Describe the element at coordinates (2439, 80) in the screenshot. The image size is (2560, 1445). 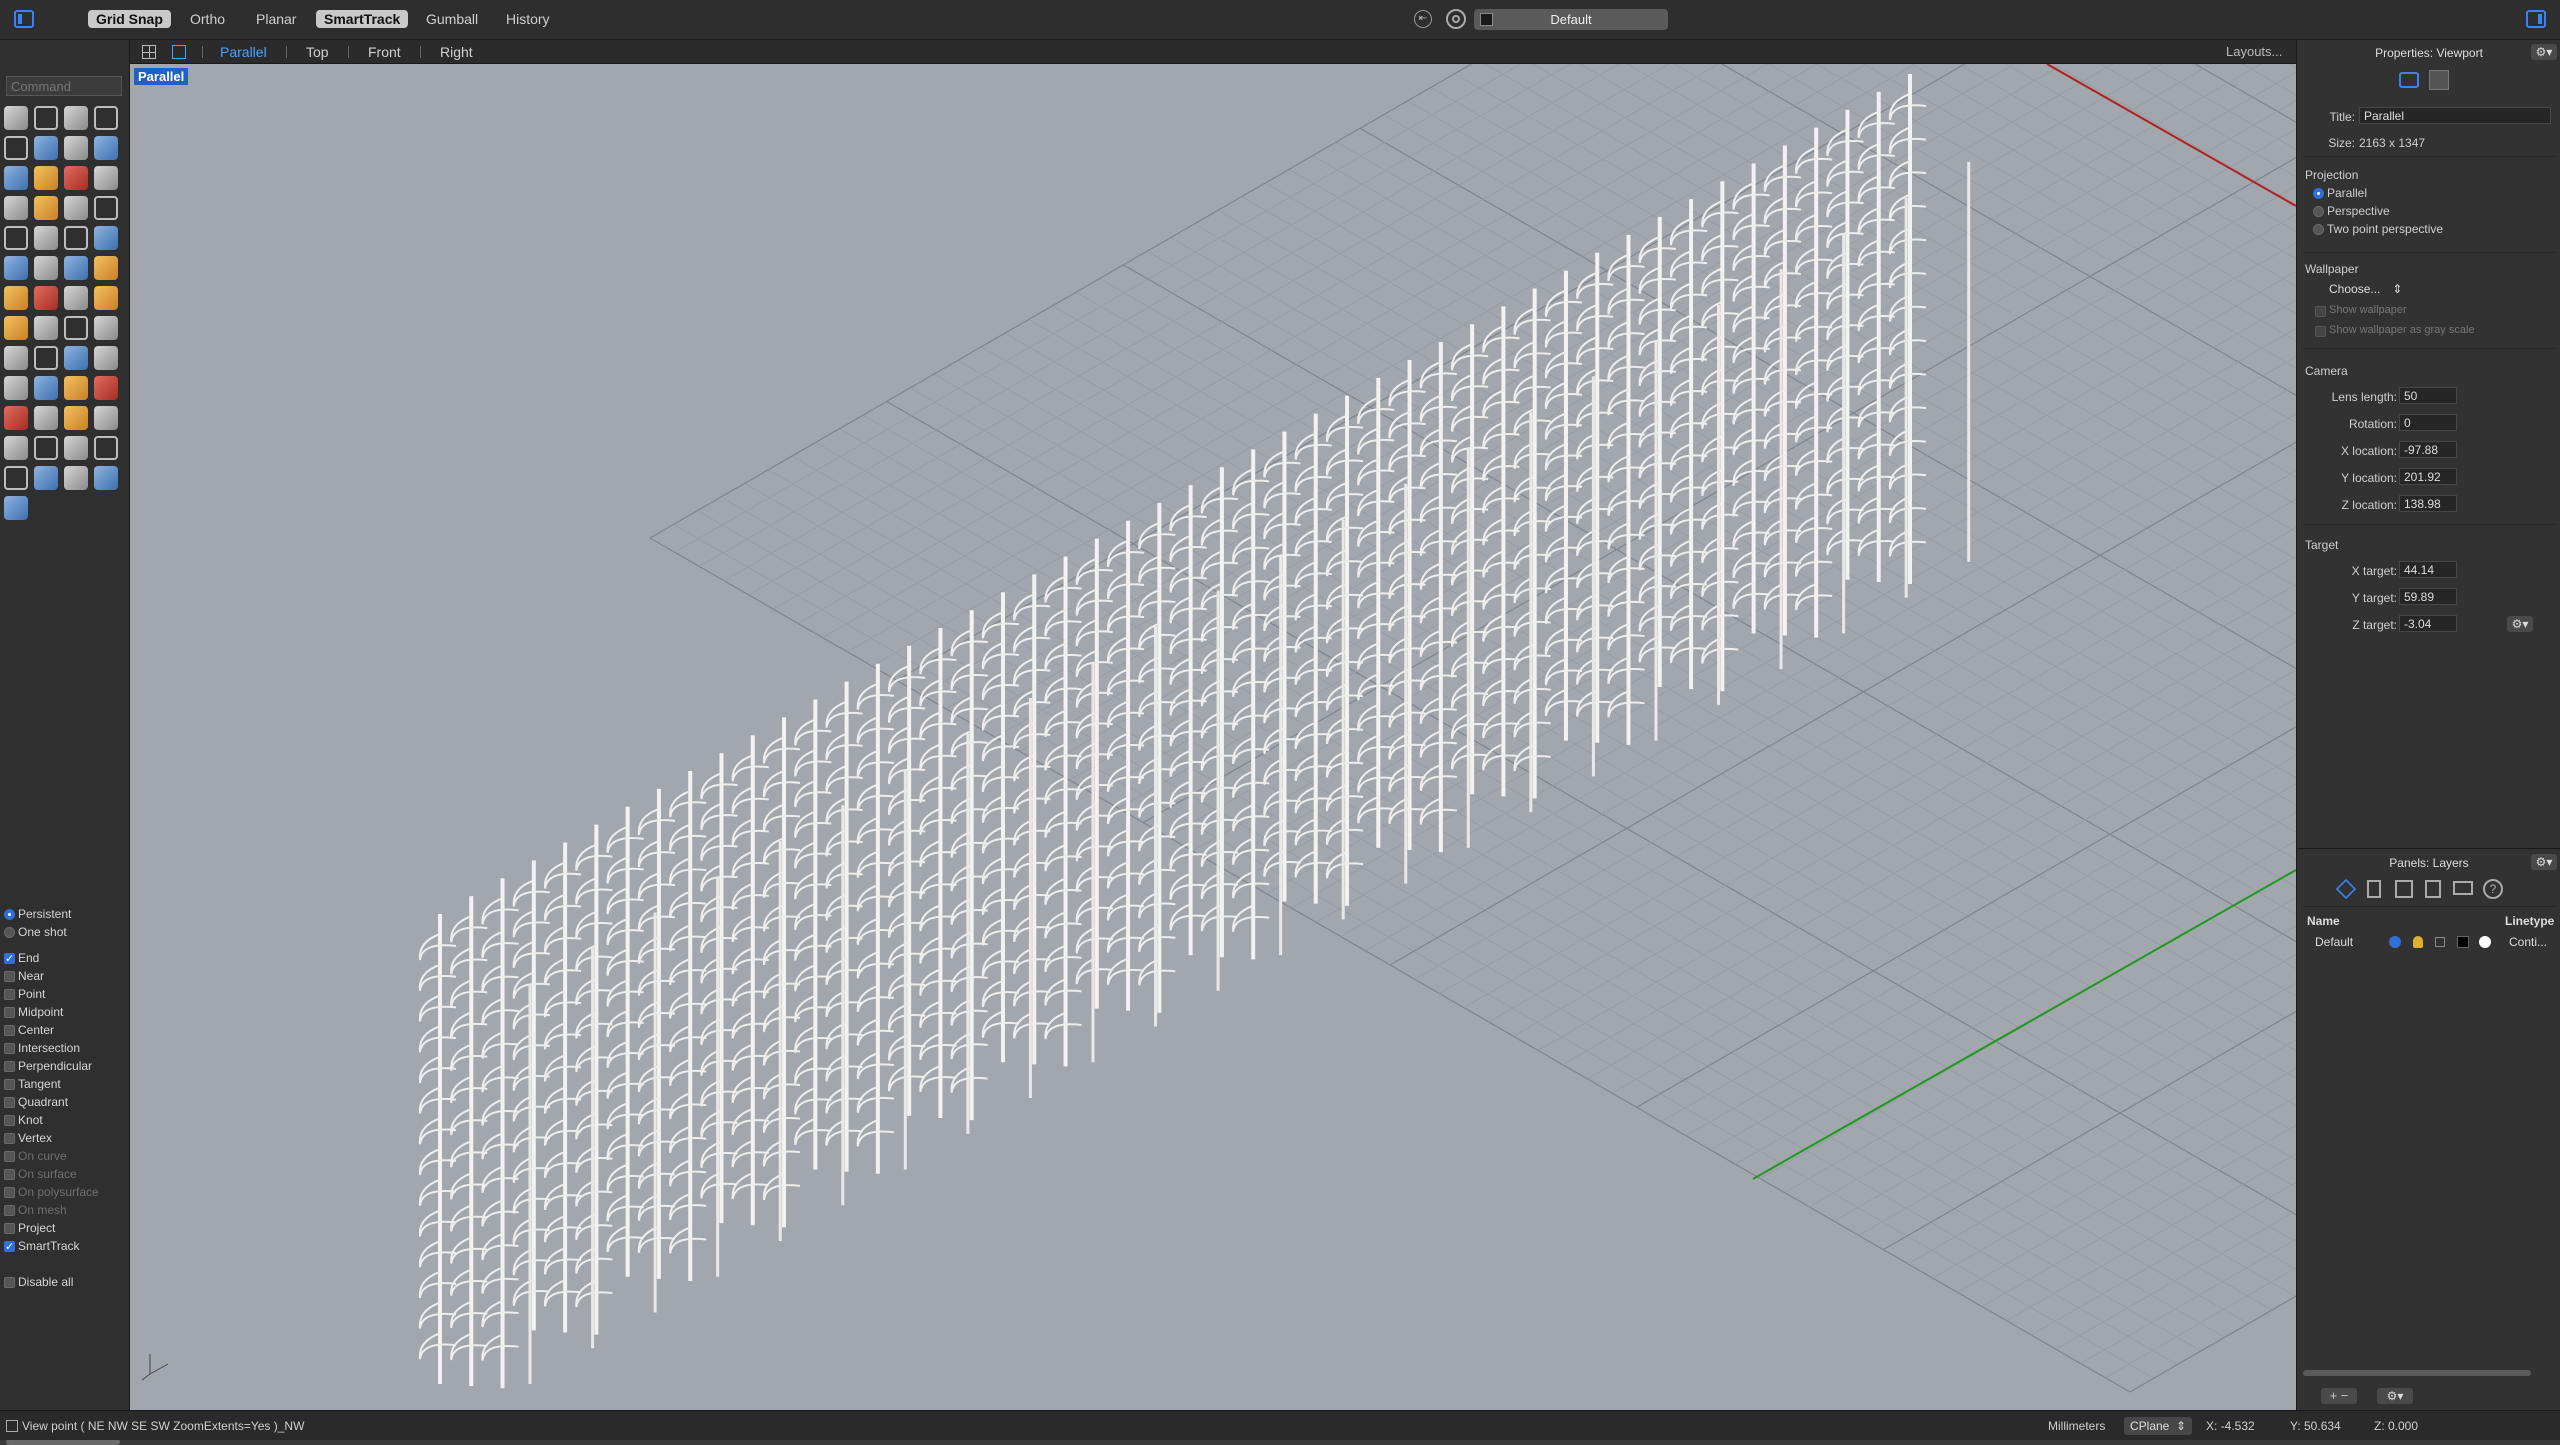
I see `display-icon` at that location.